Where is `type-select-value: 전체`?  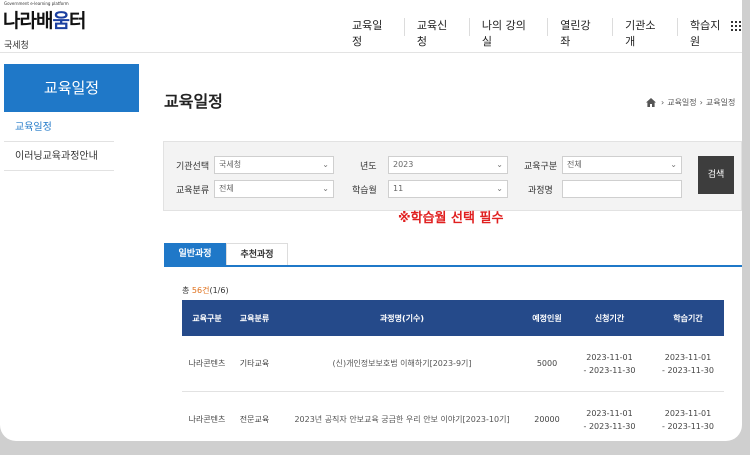 type-select-value: 전체 is located at coordinates (574, 164).